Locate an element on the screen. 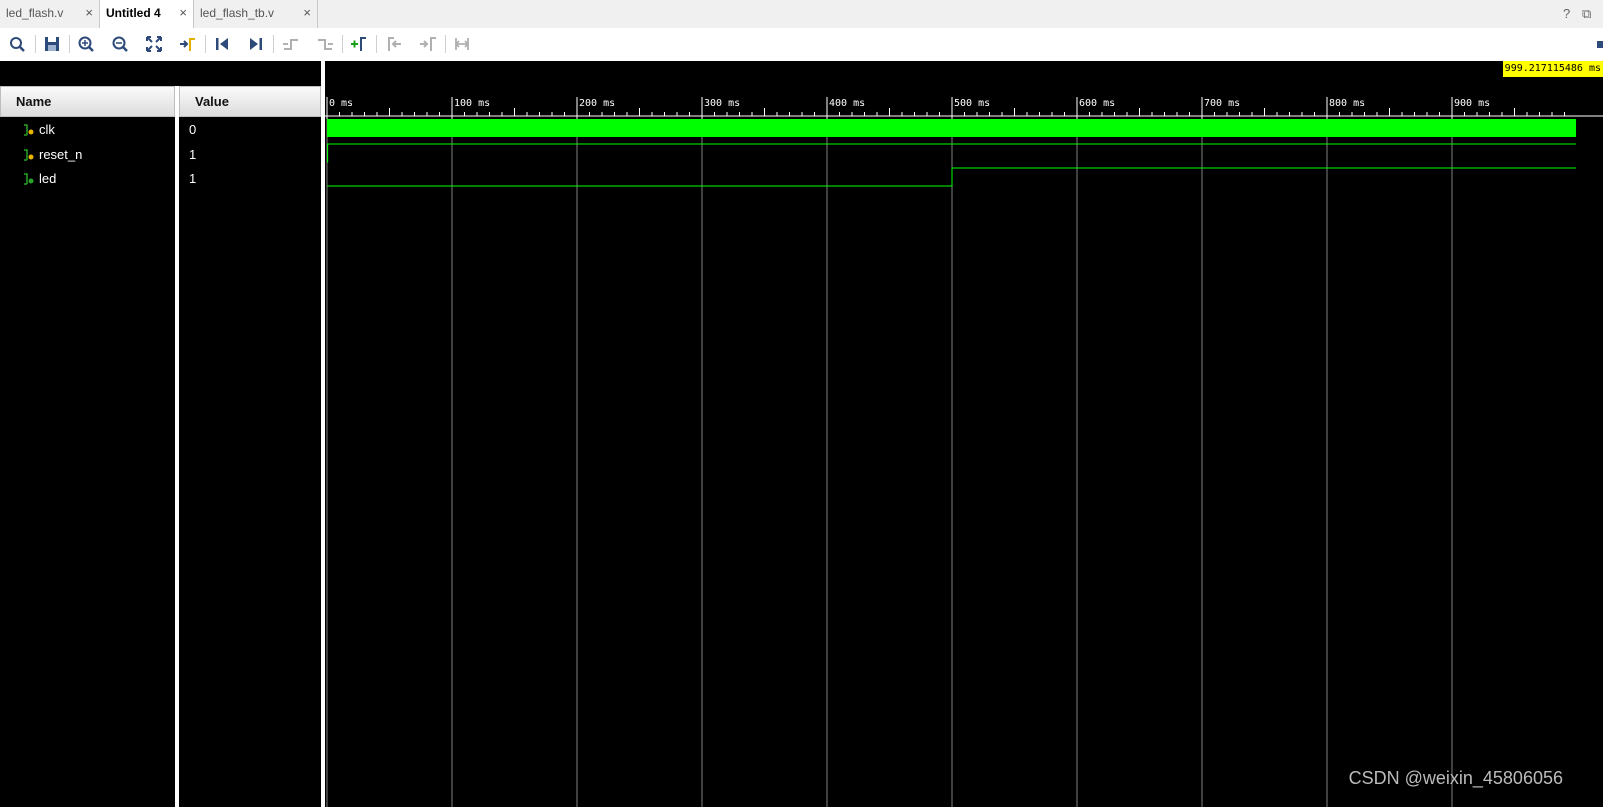 The height and width of the screenshot is (810, 1603). name-filter-strip is located at coordinates (160, 73).